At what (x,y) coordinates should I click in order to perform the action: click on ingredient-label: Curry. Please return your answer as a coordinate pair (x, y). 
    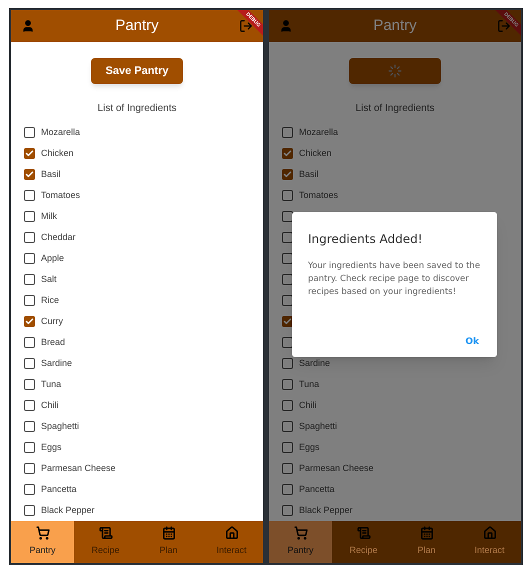
    Looking at the image, I should click on (52, 321).